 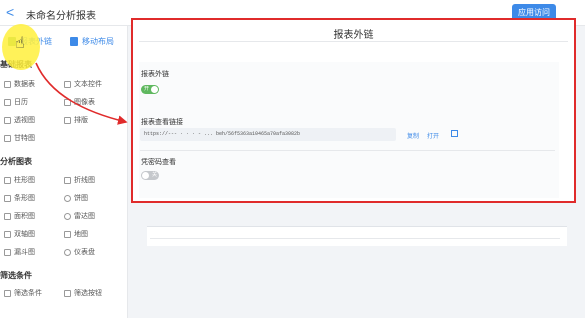 What do you see at coordinates (155, 74) in the screenshot?
I see `external-link-label: 报表外链` at bounding box center [155, 74].